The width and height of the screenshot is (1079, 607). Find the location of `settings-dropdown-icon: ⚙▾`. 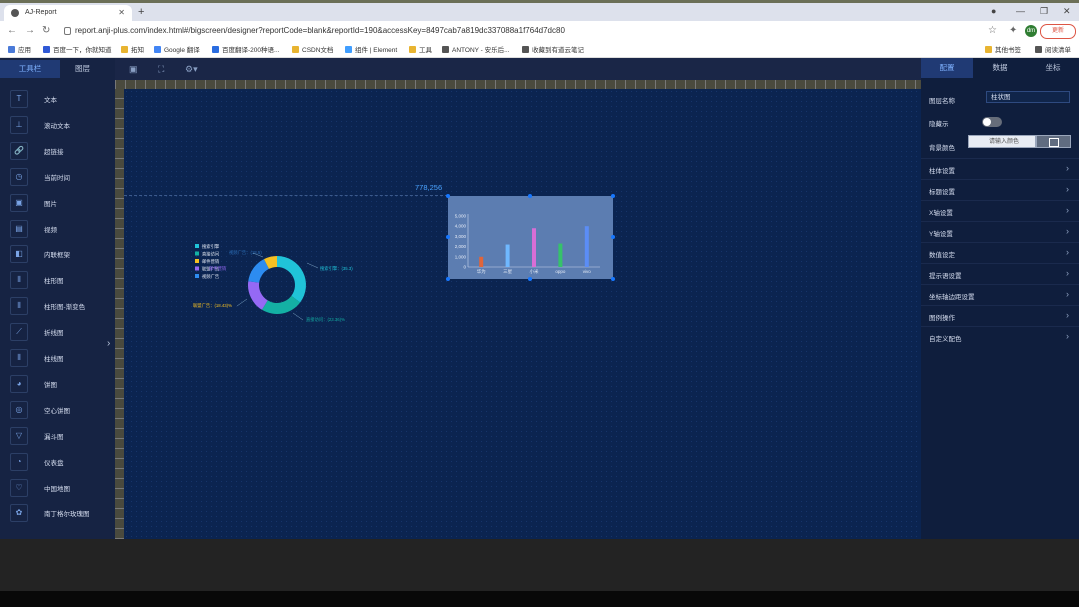

settings-dropdown-icon: ⚙▾ is located at coordinates (191, 69).